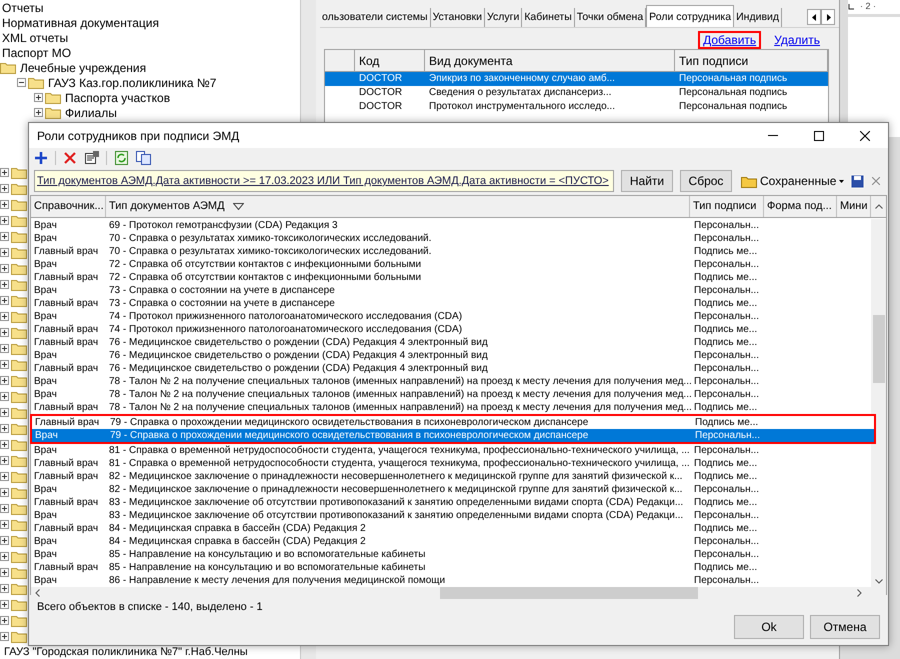 Image resolution: width=900 pixels, height=659 pixels. Describe the element at coordinates (90, 113) in the screenshot. I see `tree-item: Филиалы` at that location.